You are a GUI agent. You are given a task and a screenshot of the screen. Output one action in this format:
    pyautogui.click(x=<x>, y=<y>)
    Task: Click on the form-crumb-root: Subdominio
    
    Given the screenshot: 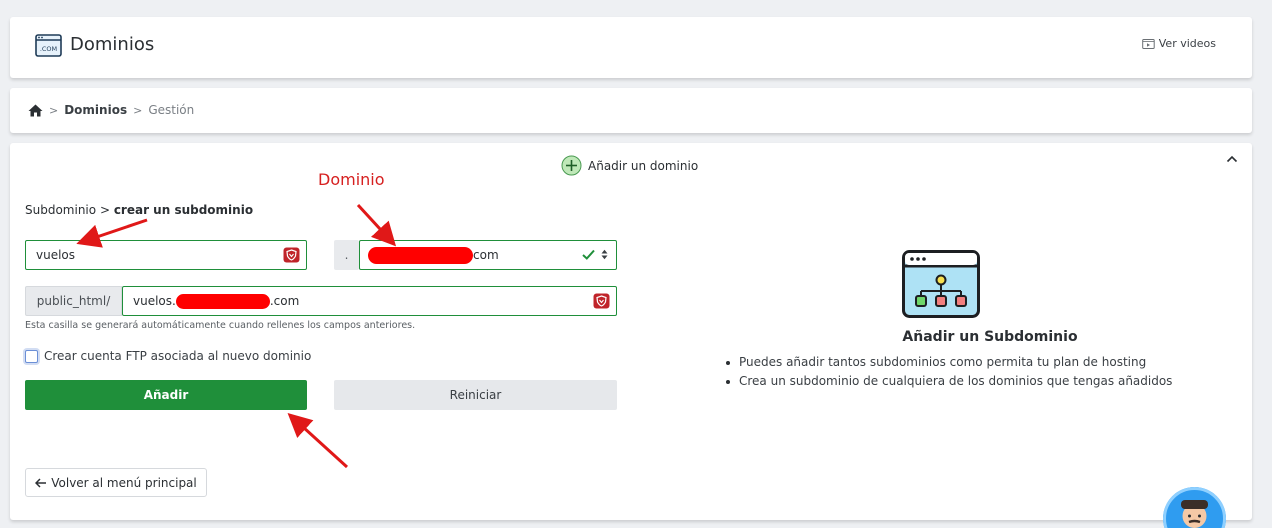 What is the action you would take?
    pyautogui.click(x=61, y=210)
    